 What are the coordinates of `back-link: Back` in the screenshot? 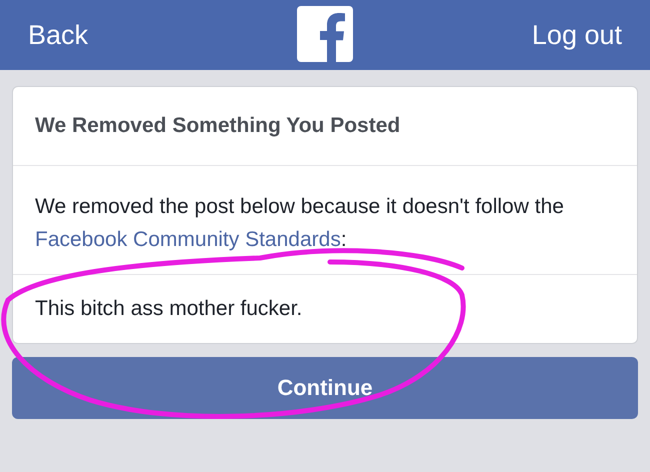 It's located at (58, 35).